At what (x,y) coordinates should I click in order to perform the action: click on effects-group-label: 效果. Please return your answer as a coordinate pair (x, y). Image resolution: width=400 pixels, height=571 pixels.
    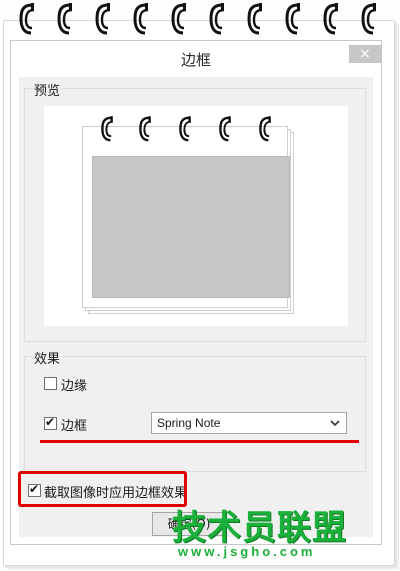
    Looking at the image, I should click on (48, 357).